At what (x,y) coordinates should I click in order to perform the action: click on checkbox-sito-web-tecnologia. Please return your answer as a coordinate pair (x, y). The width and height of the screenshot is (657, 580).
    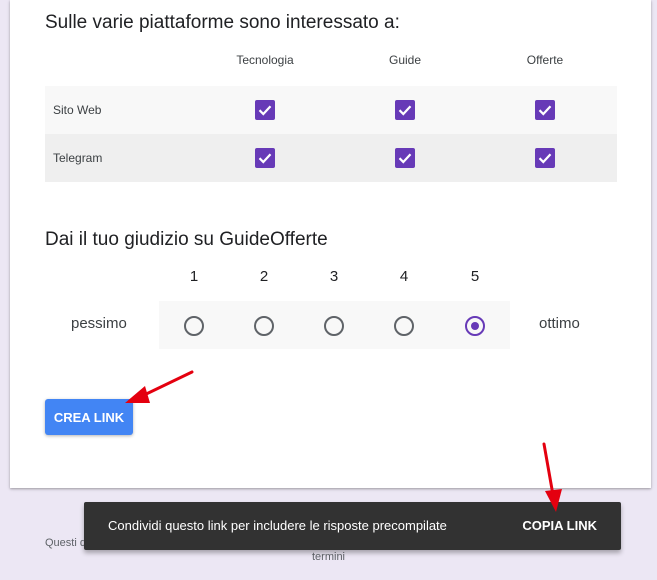
    Looking at the image, I should click on (265, 110).